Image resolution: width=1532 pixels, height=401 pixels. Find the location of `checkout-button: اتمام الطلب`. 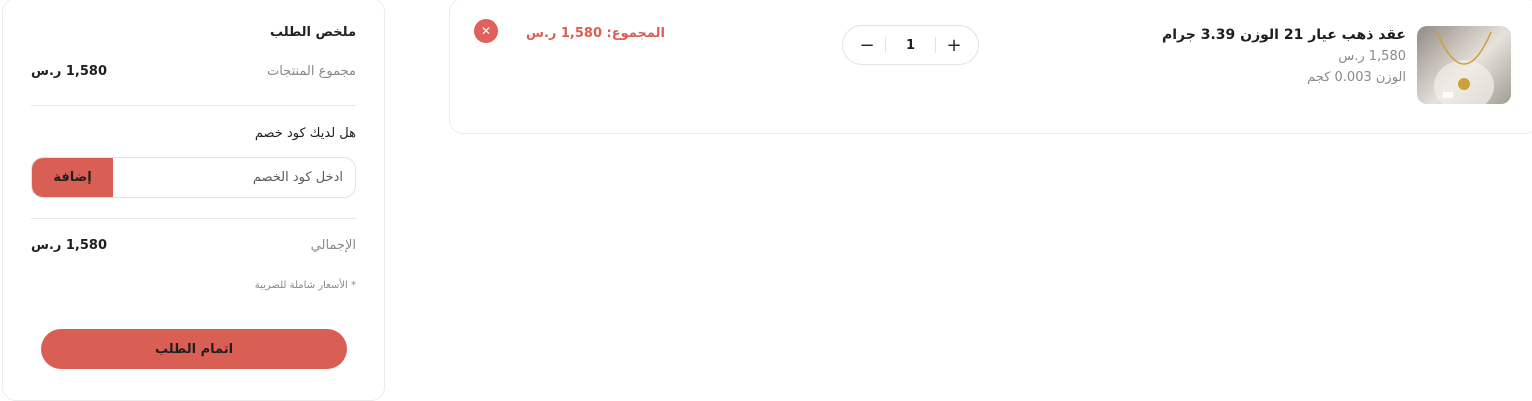

checkout-button: اتمام الطلب is located at coordinates (194, 349).